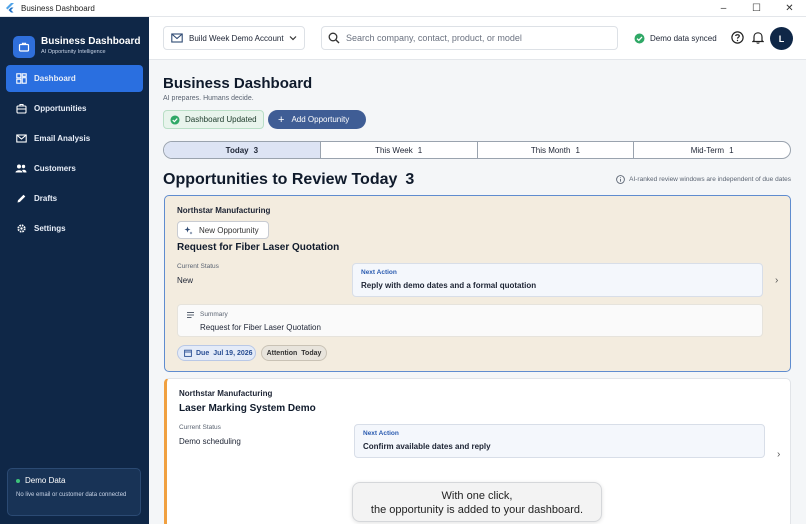  Describe the element at coordinates (10, 8) in the screenshot. I see `flutter-logo-icon` at that location.